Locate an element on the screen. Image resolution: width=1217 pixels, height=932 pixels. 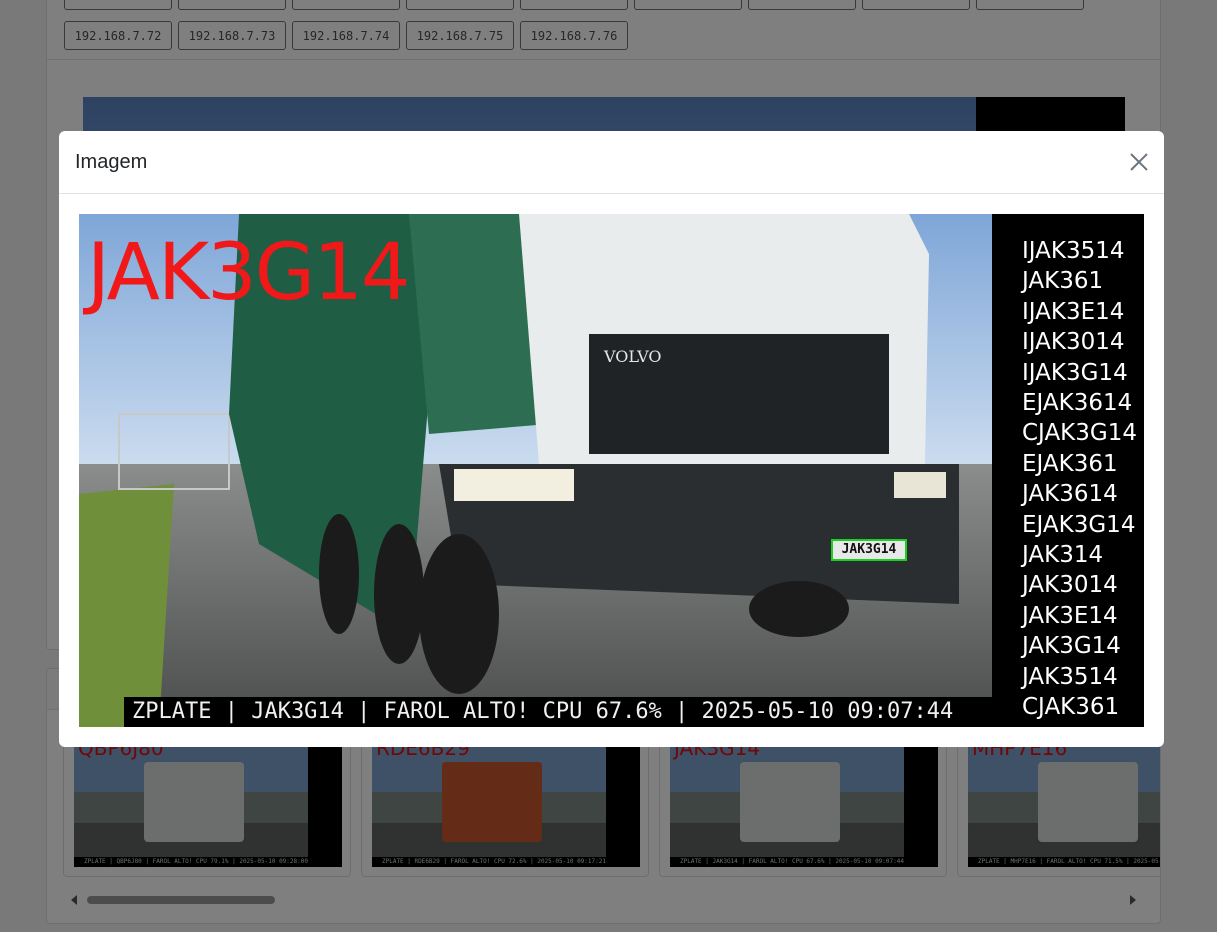
plate-candidate: JAK3614 is located at coordinates (1070, 494).